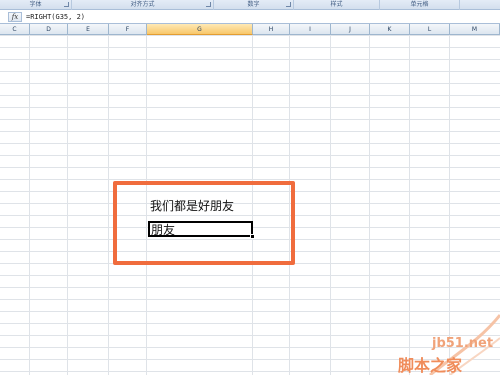  I want to click on ribbon-group-number: 数字, so click(254, 5).